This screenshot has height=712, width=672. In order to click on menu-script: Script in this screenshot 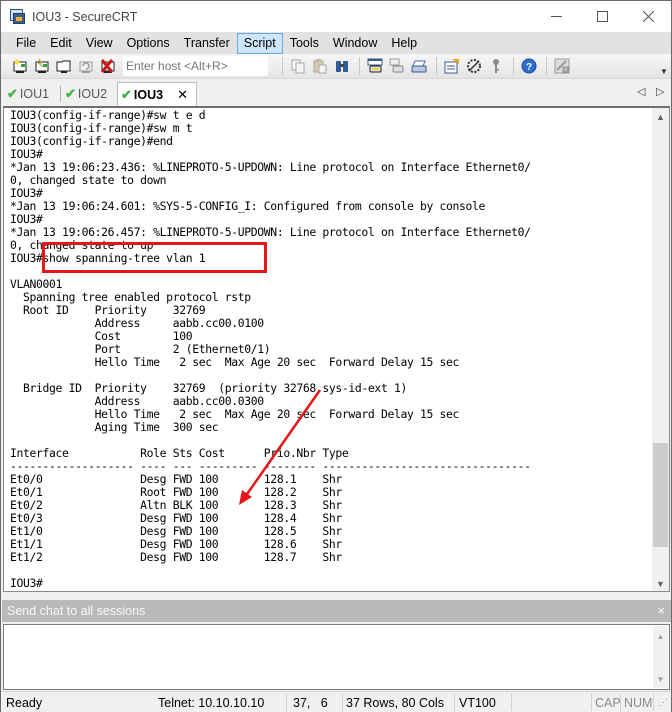, I will do `click(259, 43)`.